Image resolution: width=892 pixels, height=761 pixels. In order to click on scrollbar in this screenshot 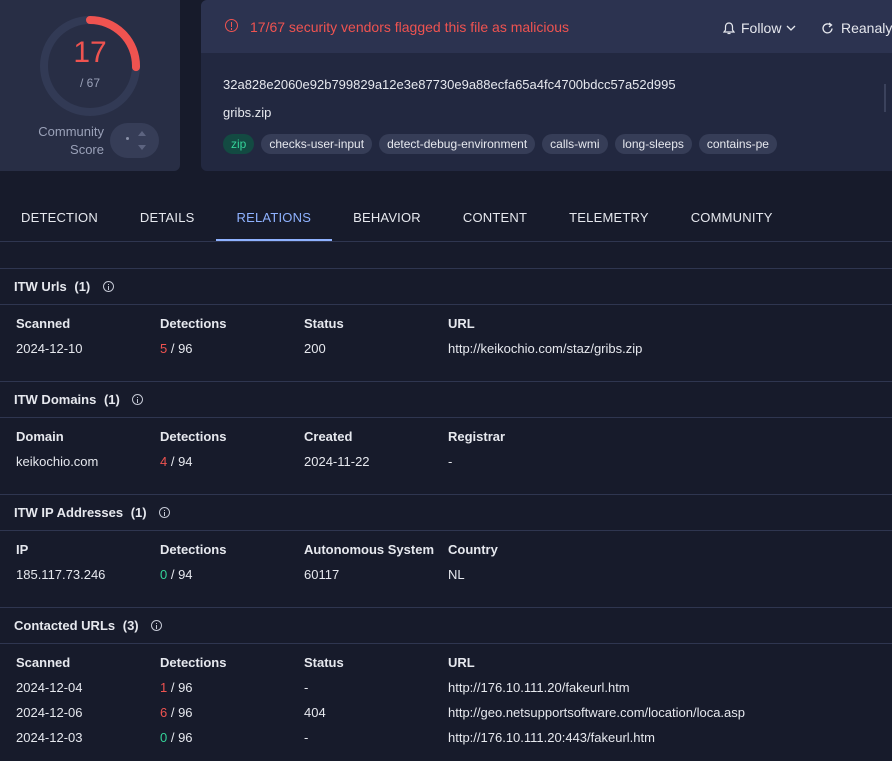, I will do `click(885, 98)`.